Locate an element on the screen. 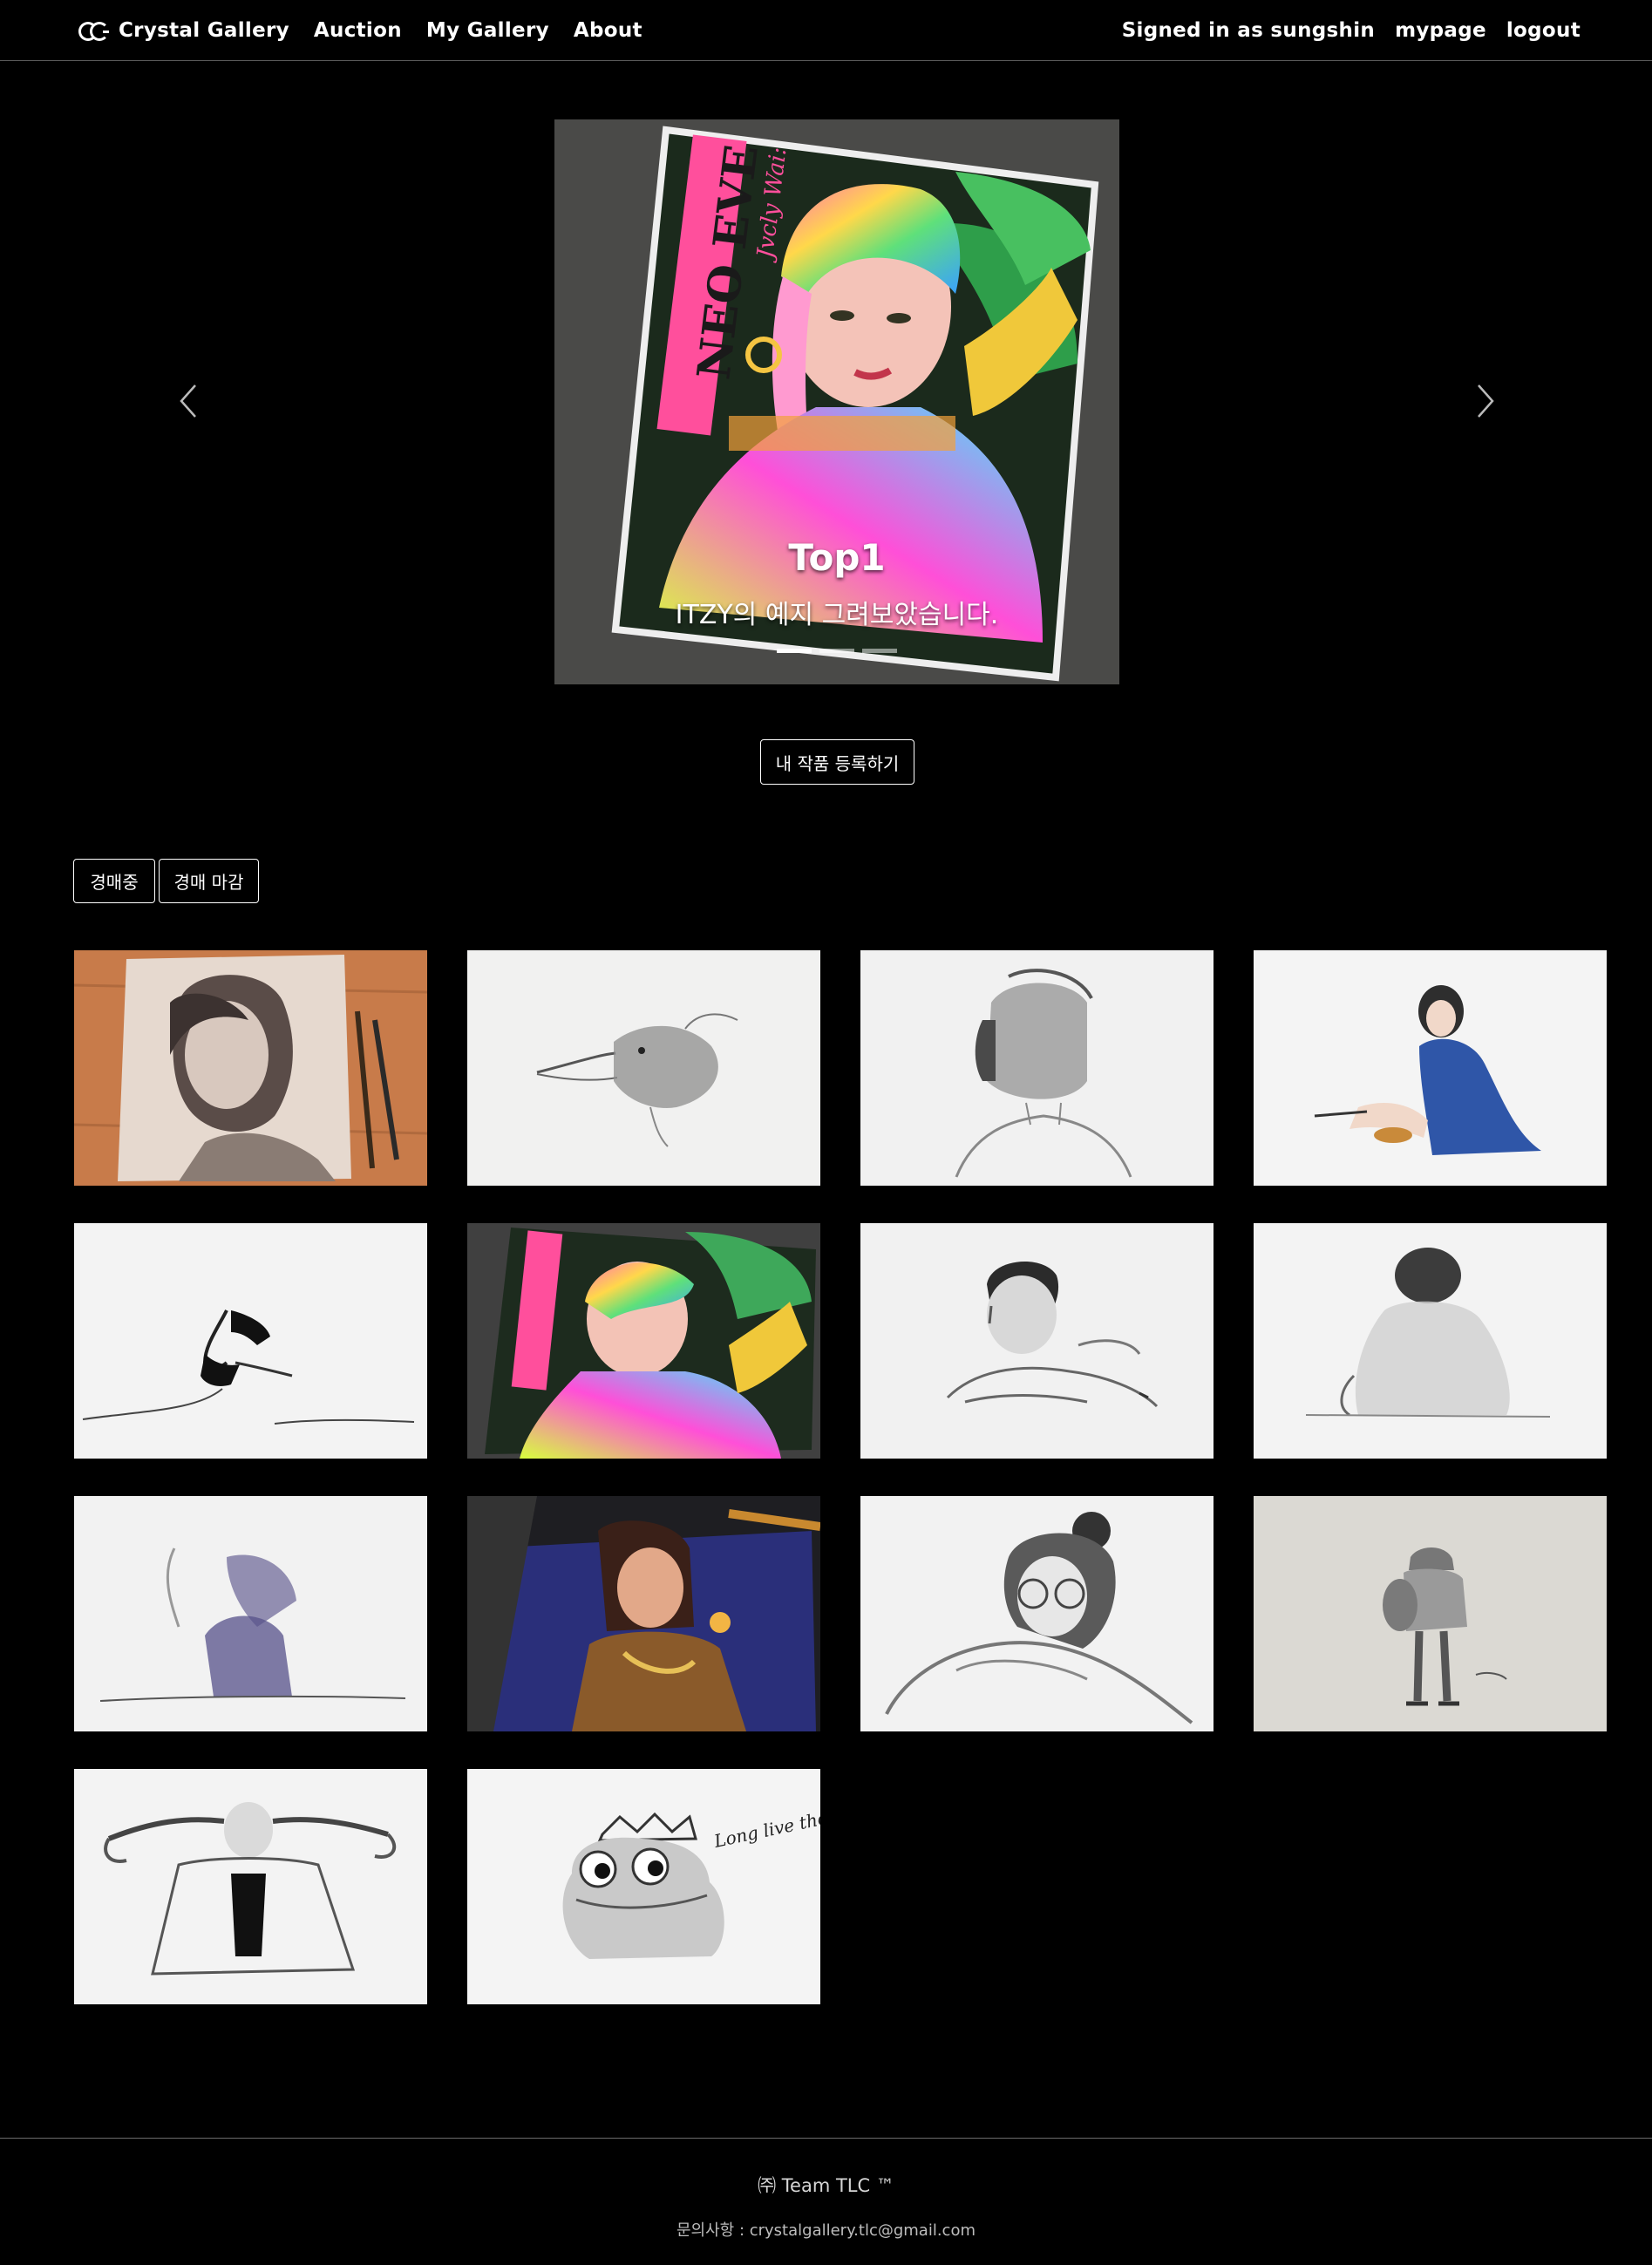 This screenshot has width=1652, height=2265. carousel-next-button is located at coordinates (1485, 401).